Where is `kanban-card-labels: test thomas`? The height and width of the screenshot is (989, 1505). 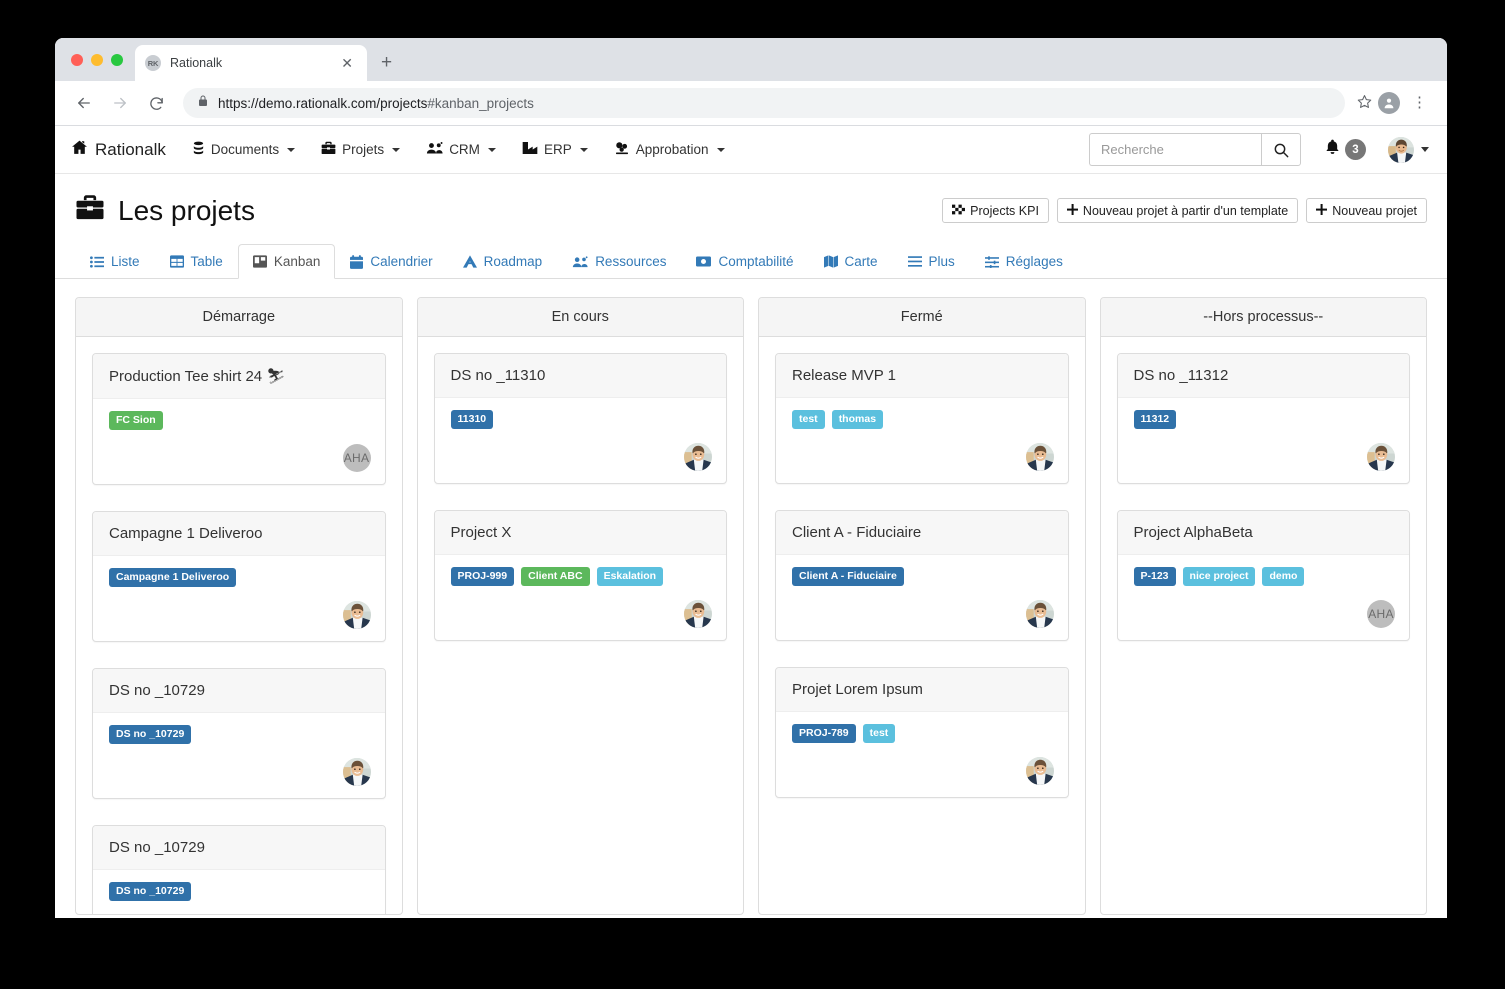 kanban-card-labels: test thomas is located at coordinates (922, 419).